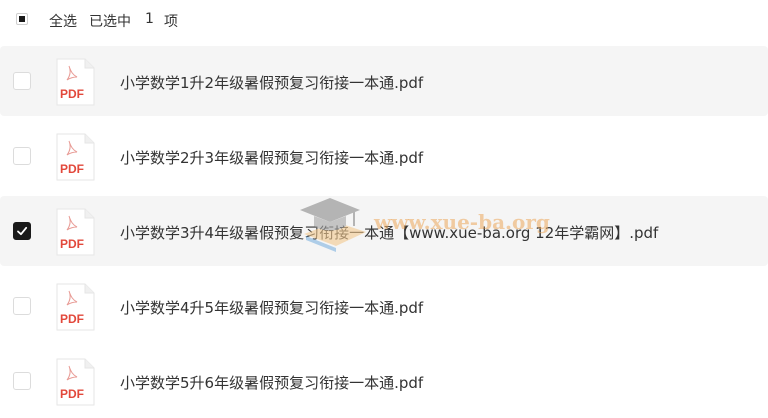  I want to click on select-all-checkbox, so click(22, 19).